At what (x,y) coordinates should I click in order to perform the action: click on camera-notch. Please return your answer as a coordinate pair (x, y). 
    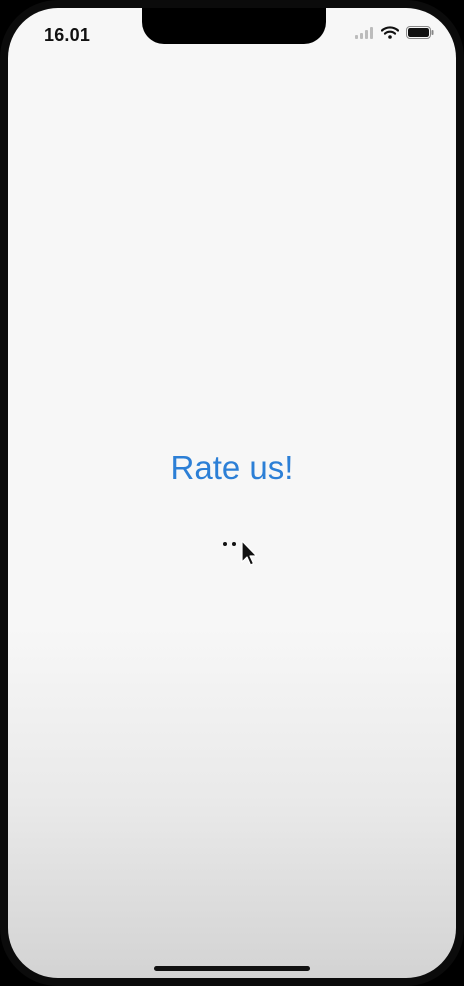
    Looking at the image, I should click on (234, 26).